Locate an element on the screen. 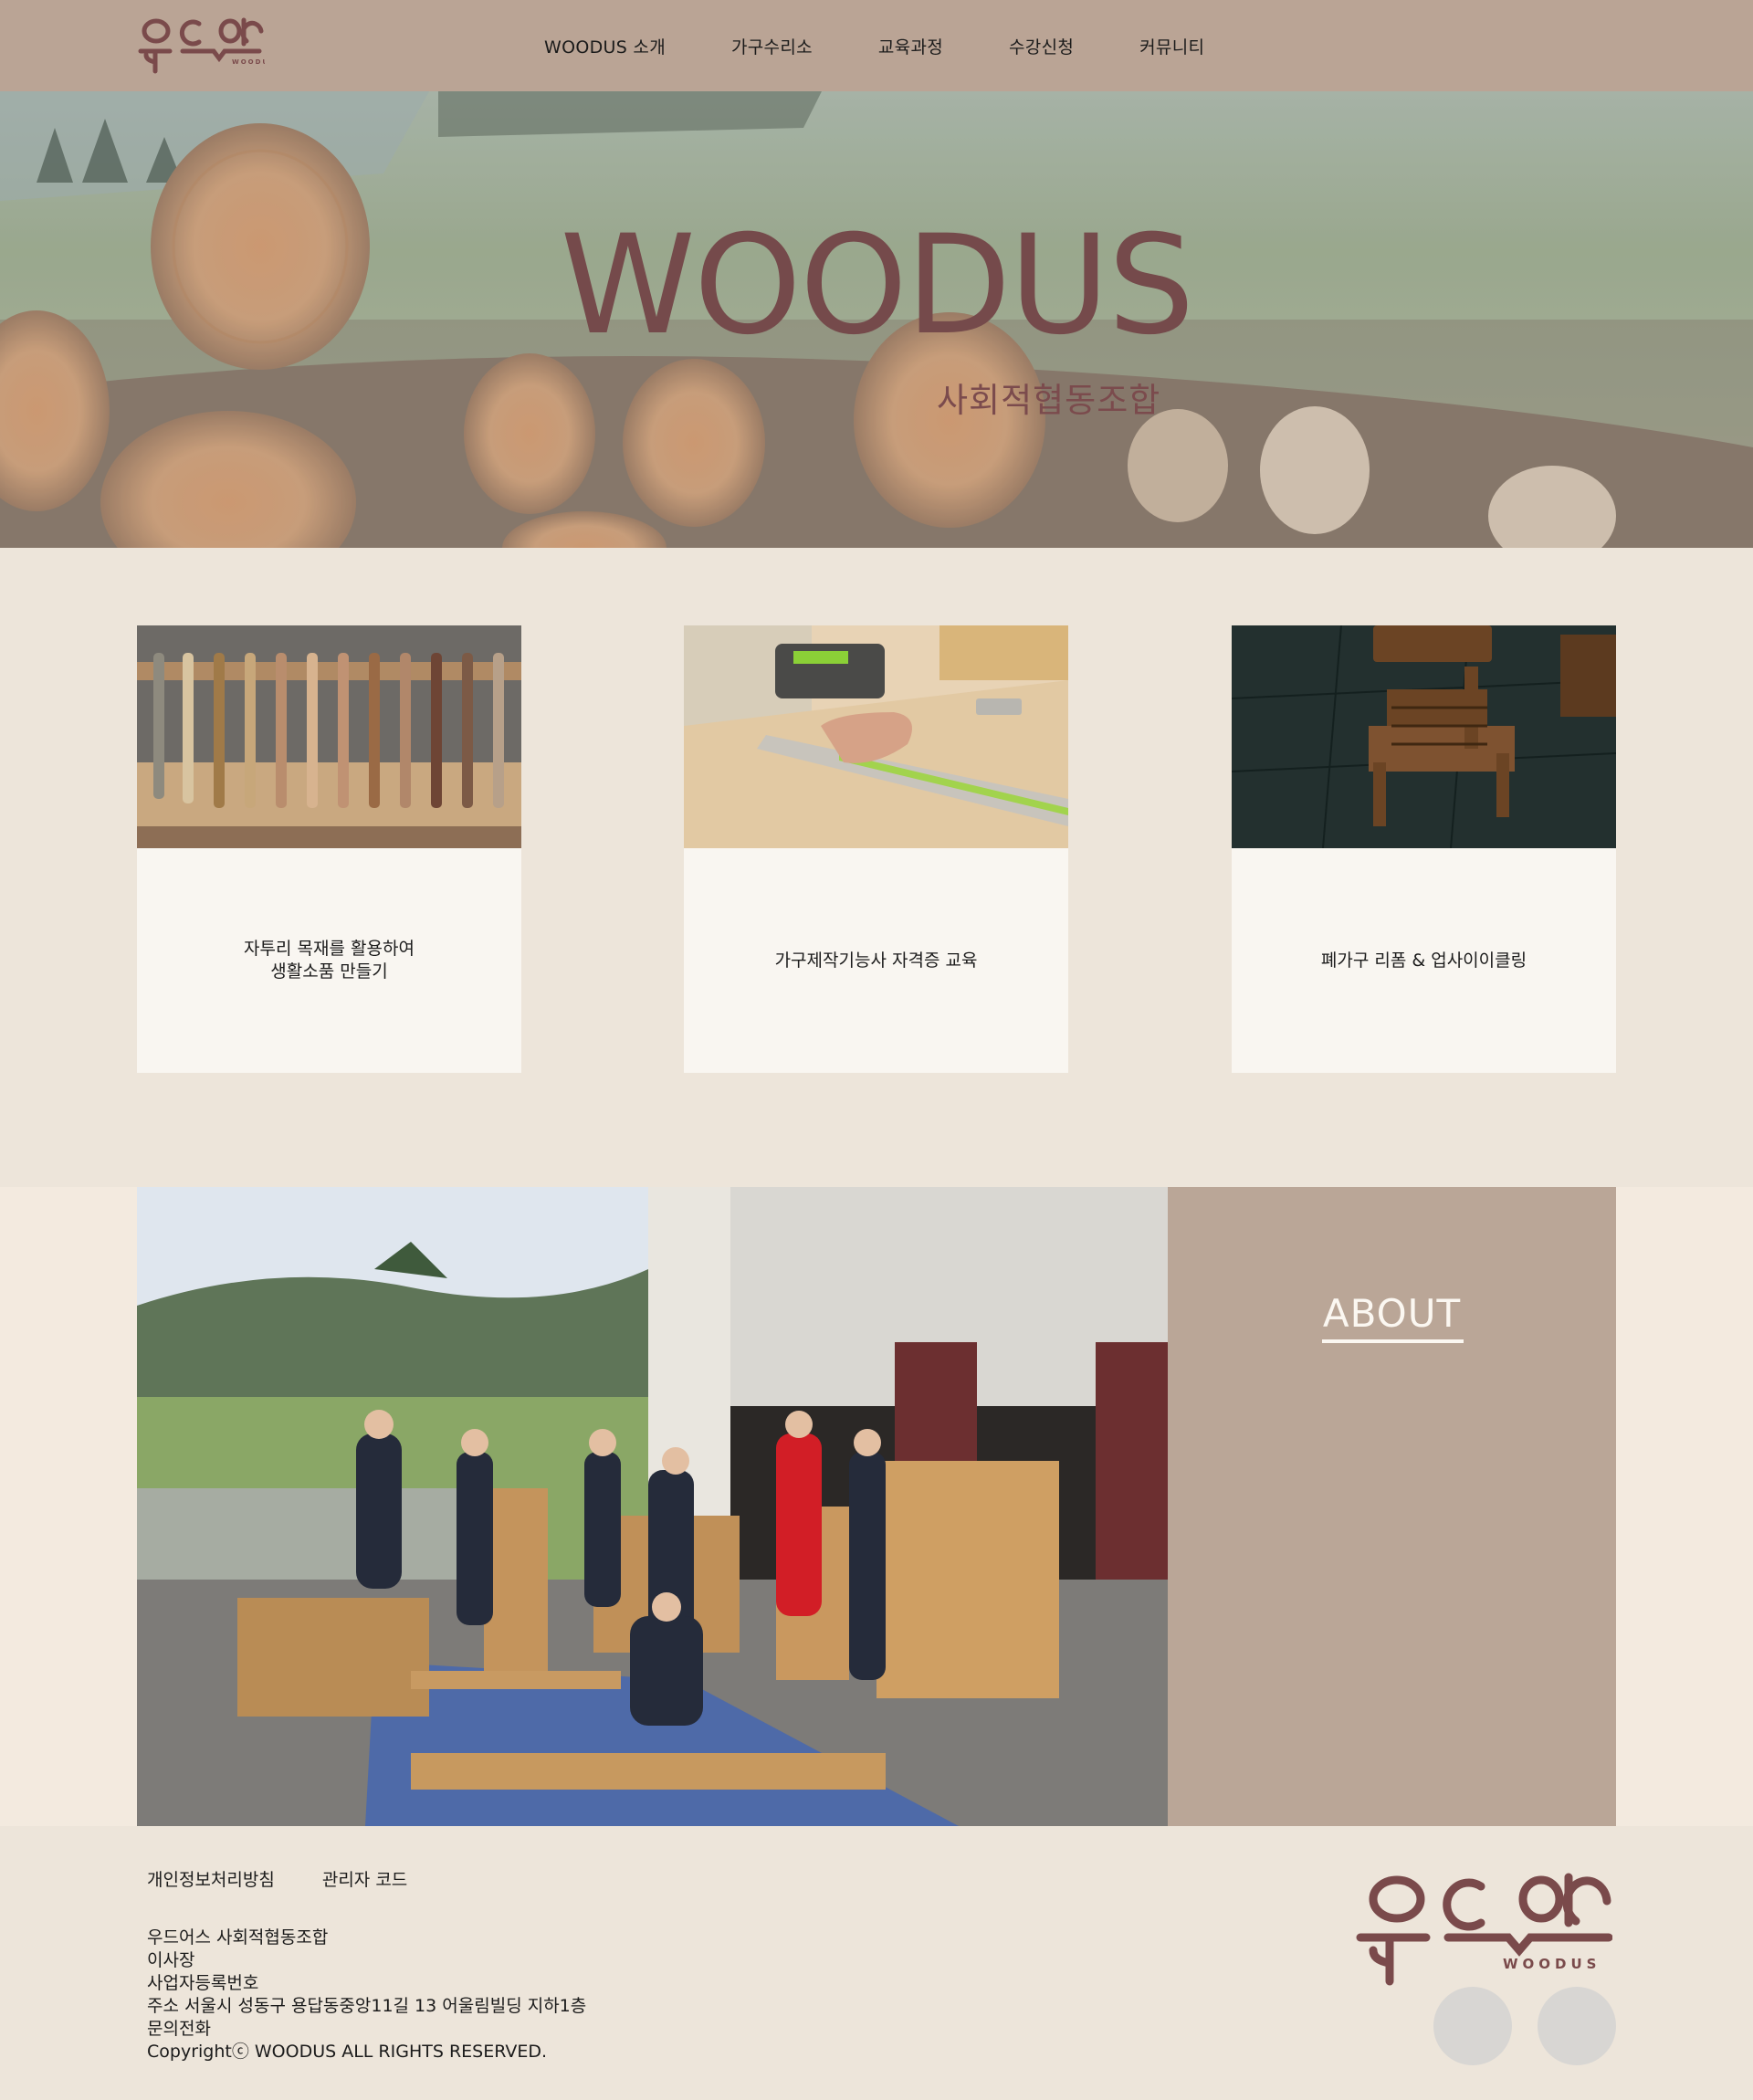  nav-item-woodus-intro: WOODUS 소개 is located at coordinates (605, 46).